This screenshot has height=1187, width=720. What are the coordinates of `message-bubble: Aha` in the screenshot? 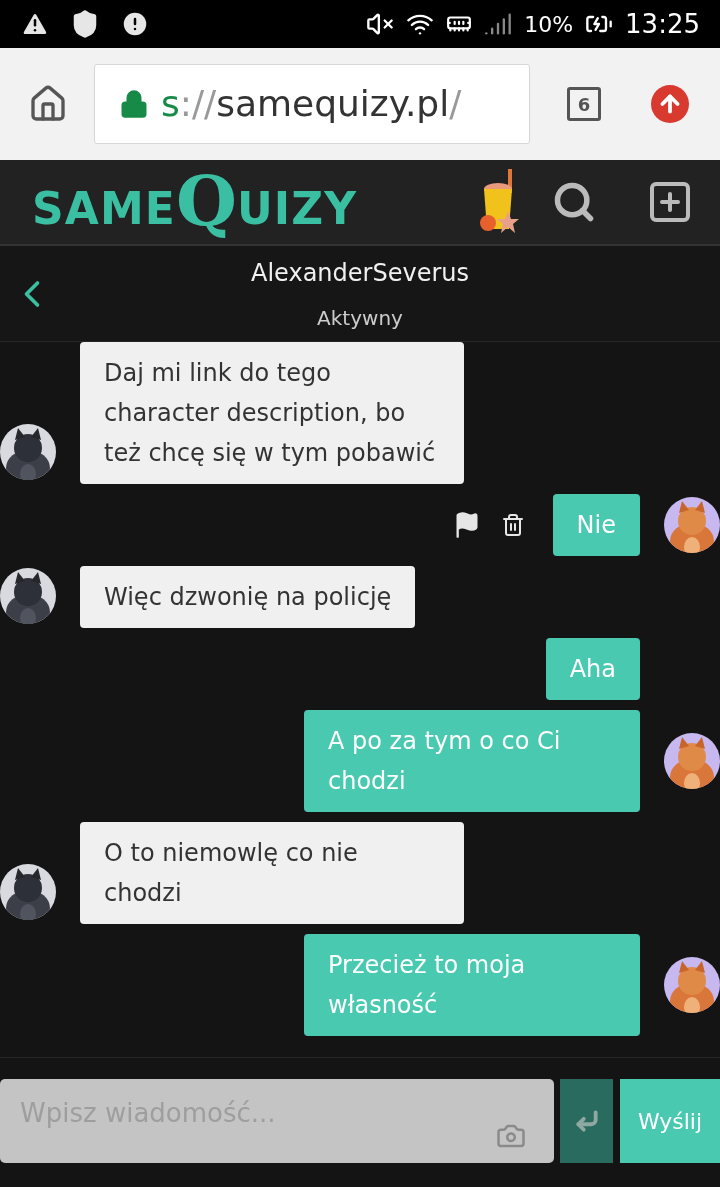 It's located at (592, 669).